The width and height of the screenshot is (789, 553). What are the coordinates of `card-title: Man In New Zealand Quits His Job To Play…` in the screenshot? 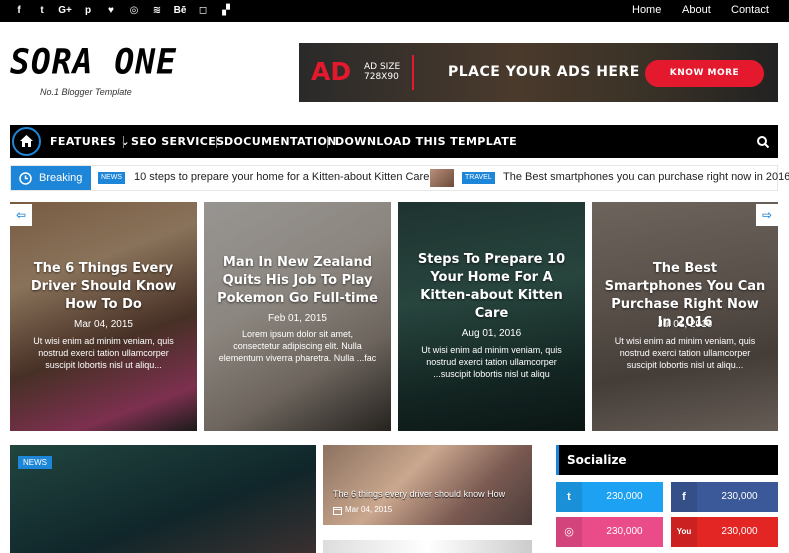 It's located at (297, 281).